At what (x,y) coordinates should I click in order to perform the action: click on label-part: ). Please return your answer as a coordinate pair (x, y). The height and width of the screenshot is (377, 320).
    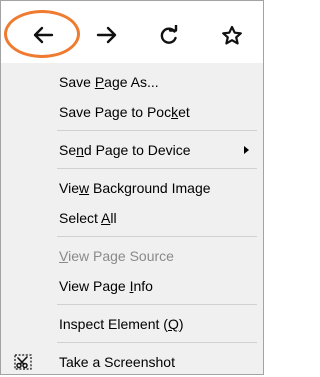
    Looking at the image, I should click on (181, 324).